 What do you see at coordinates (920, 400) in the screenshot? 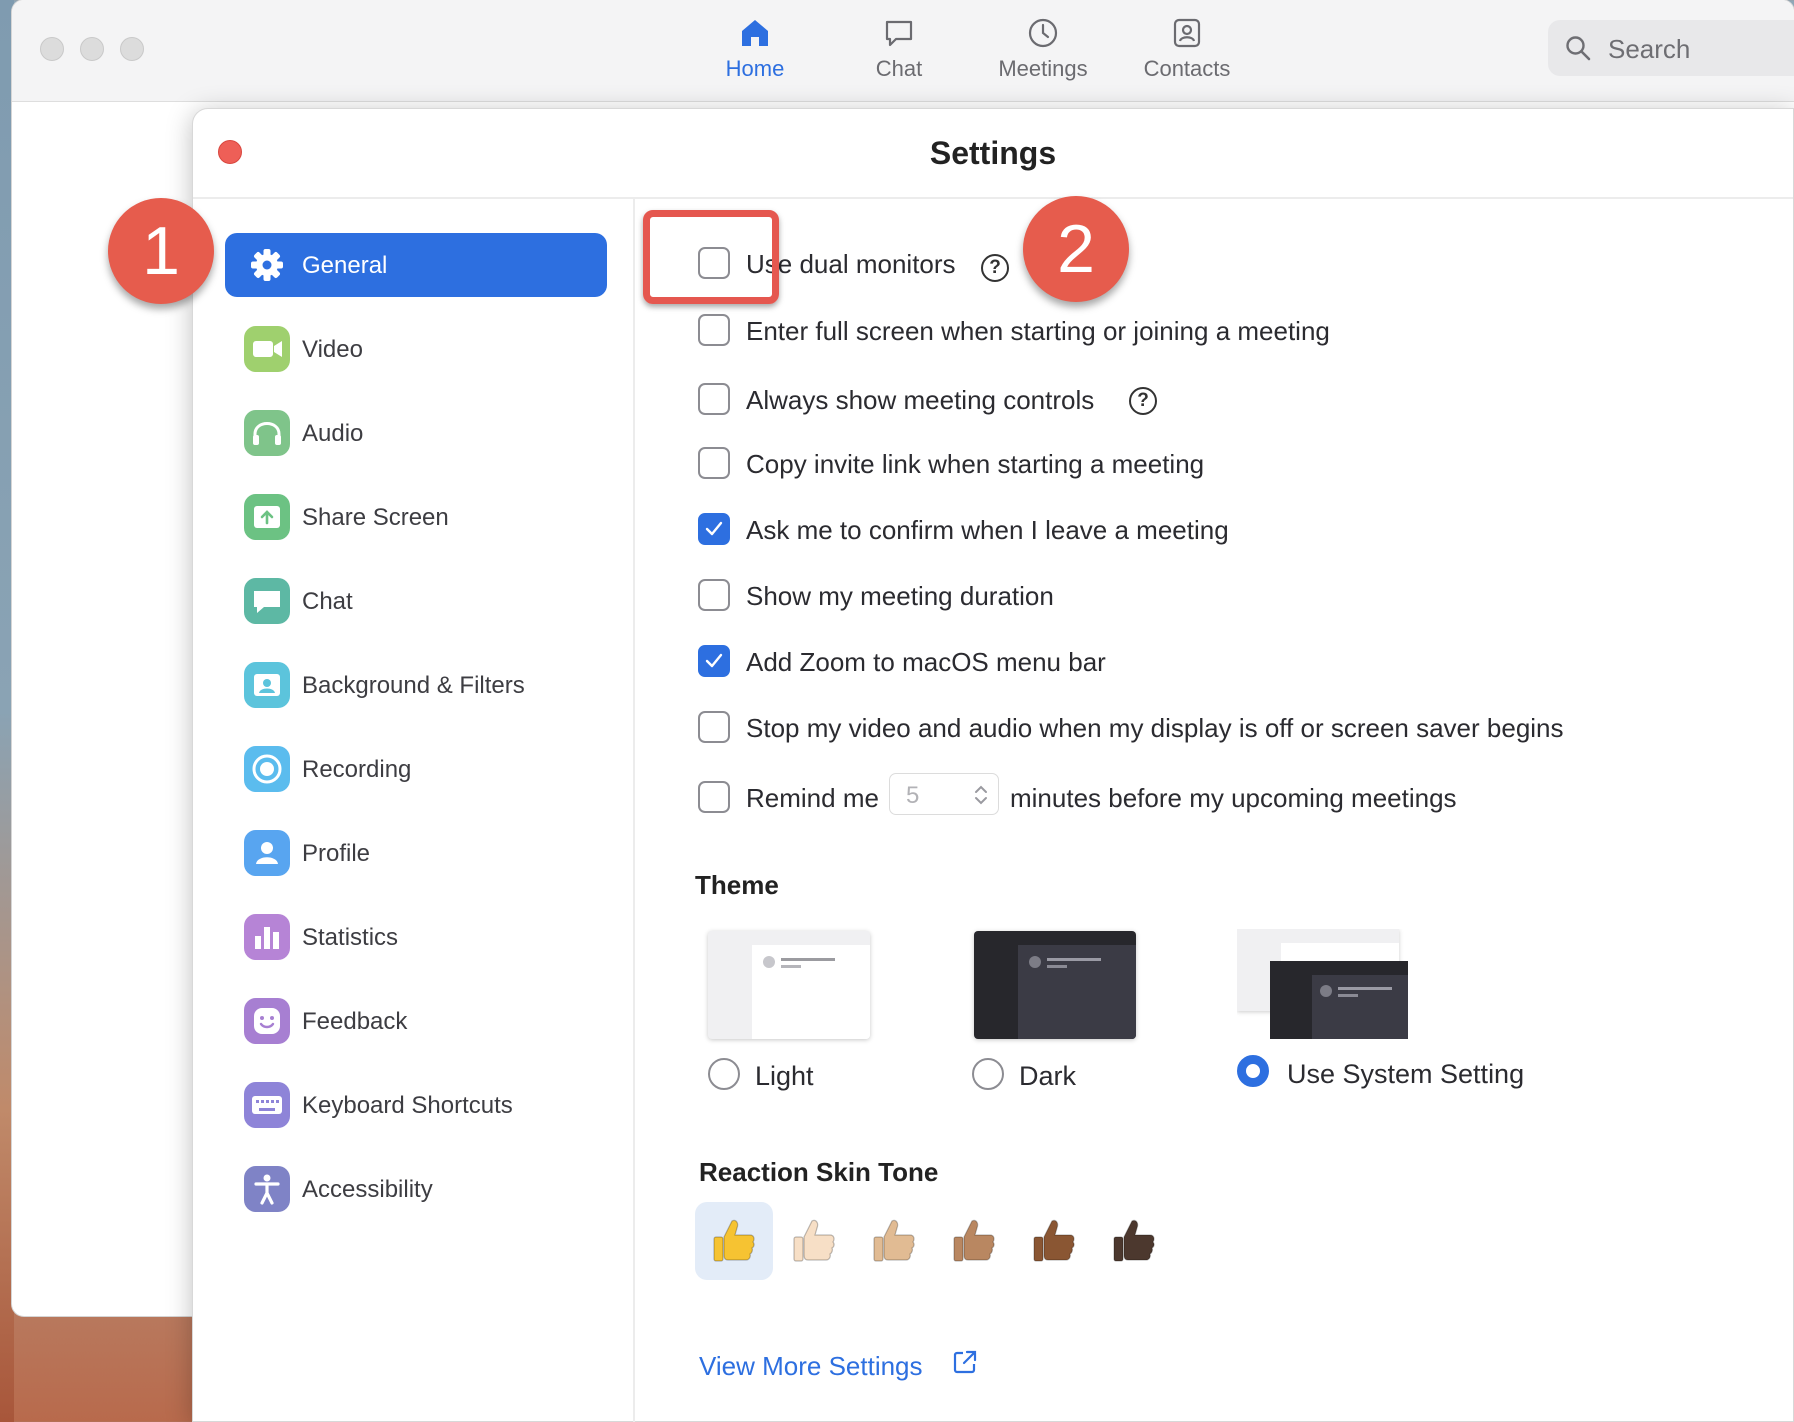
I see `option-meeting-controls: Always show meeting controls` at bounding box center [920, 400].